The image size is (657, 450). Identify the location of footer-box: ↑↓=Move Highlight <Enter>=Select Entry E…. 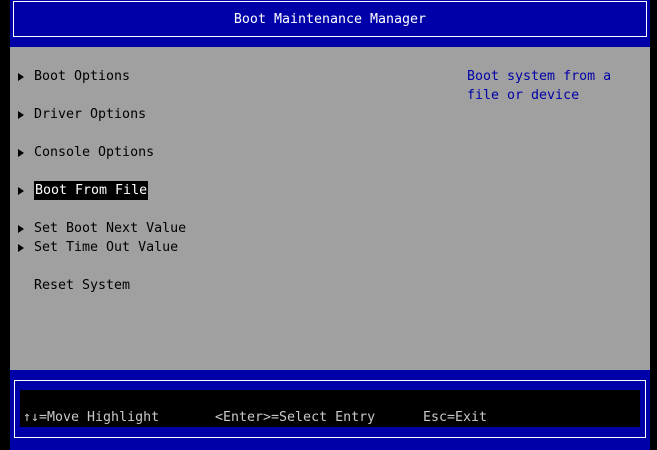
(330, 409).